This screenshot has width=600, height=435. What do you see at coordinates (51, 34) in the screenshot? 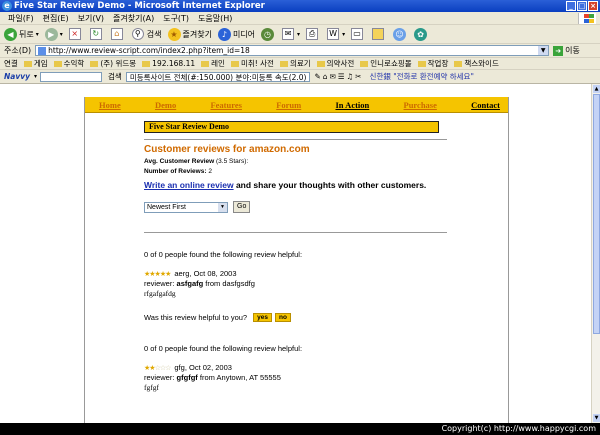
I see `forward-arrow-icon: ▶` at bounding box center [51, 34].